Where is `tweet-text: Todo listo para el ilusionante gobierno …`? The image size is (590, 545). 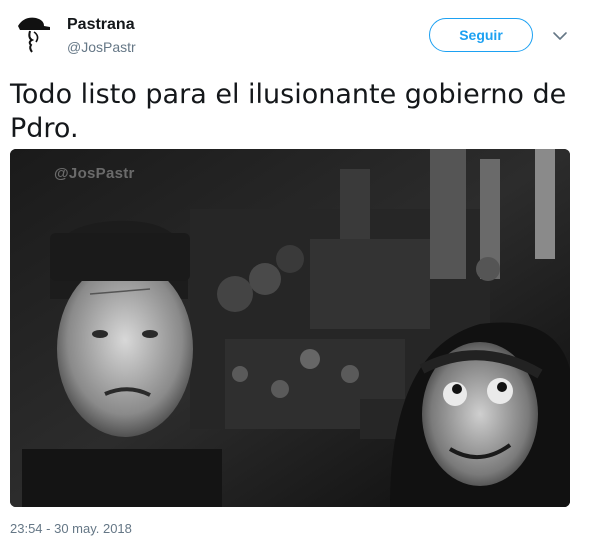
tweet-text: Todo listo para el ilusionante gobierno … is located at coordinates (288, 111).